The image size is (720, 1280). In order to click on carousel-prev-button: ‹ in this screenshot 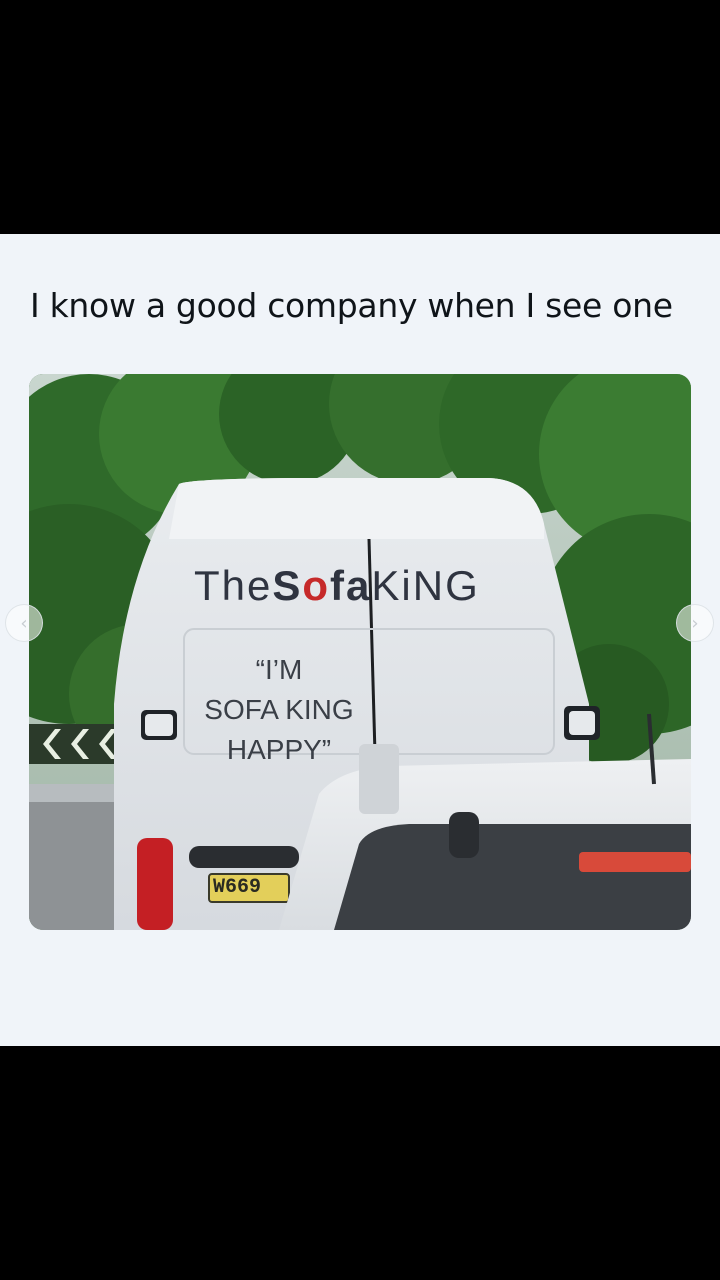, I will do `click(24, 623)`.